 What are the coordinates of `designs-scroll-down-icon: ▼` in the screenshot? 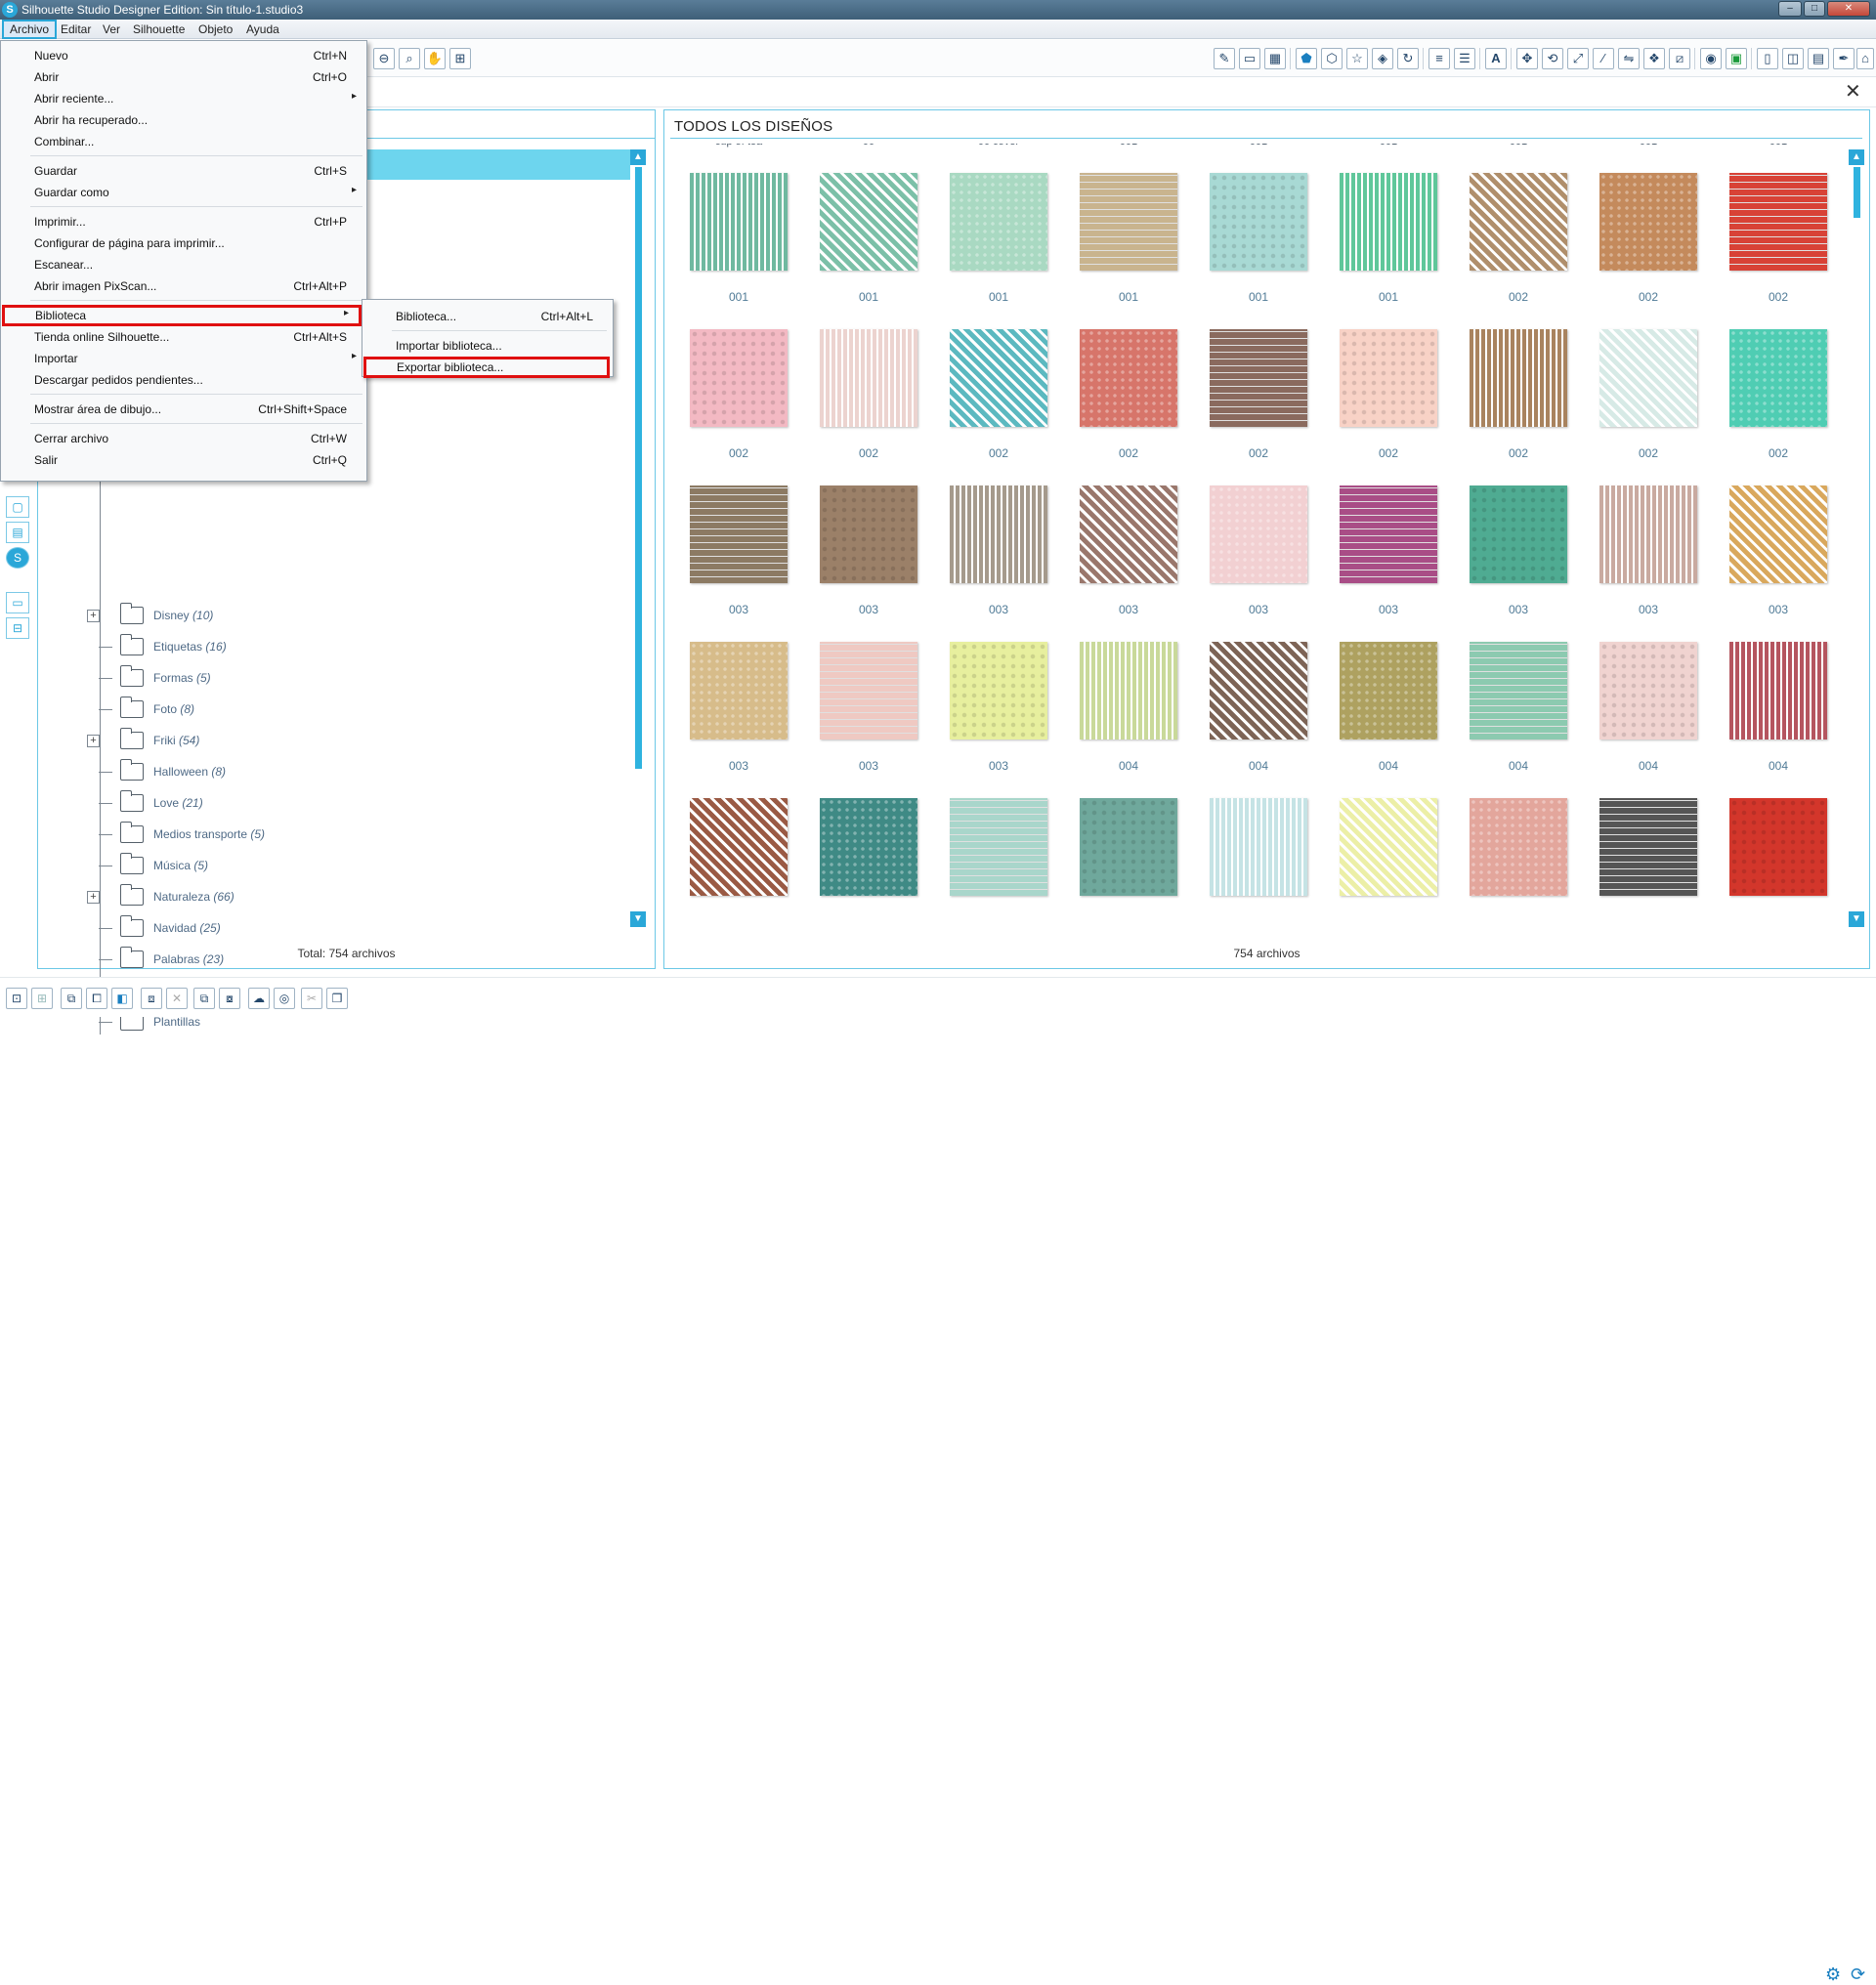 It's located at (1856, 919).